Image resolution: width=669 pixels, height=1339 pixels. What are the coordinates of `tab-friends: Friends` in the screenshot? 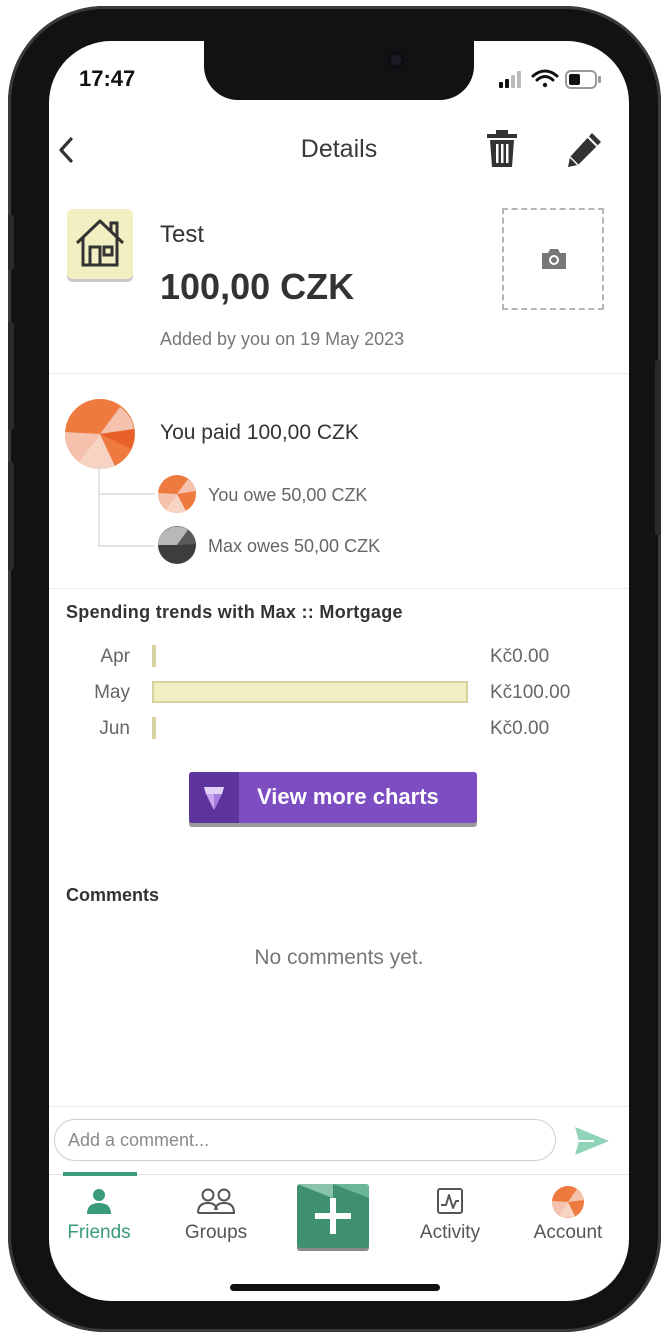 It's located at (101, 1215).